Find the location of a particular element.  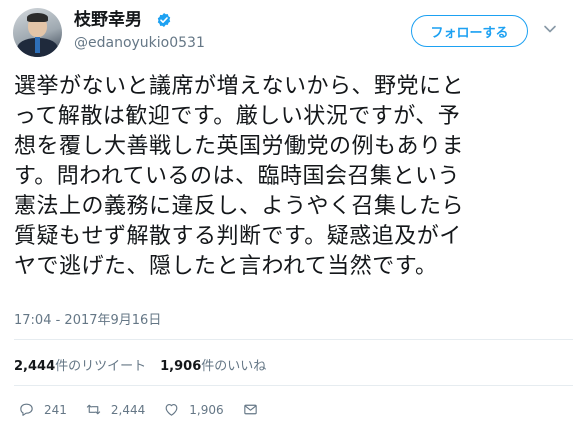

direct-message-button is located at coordinates (255, 409).